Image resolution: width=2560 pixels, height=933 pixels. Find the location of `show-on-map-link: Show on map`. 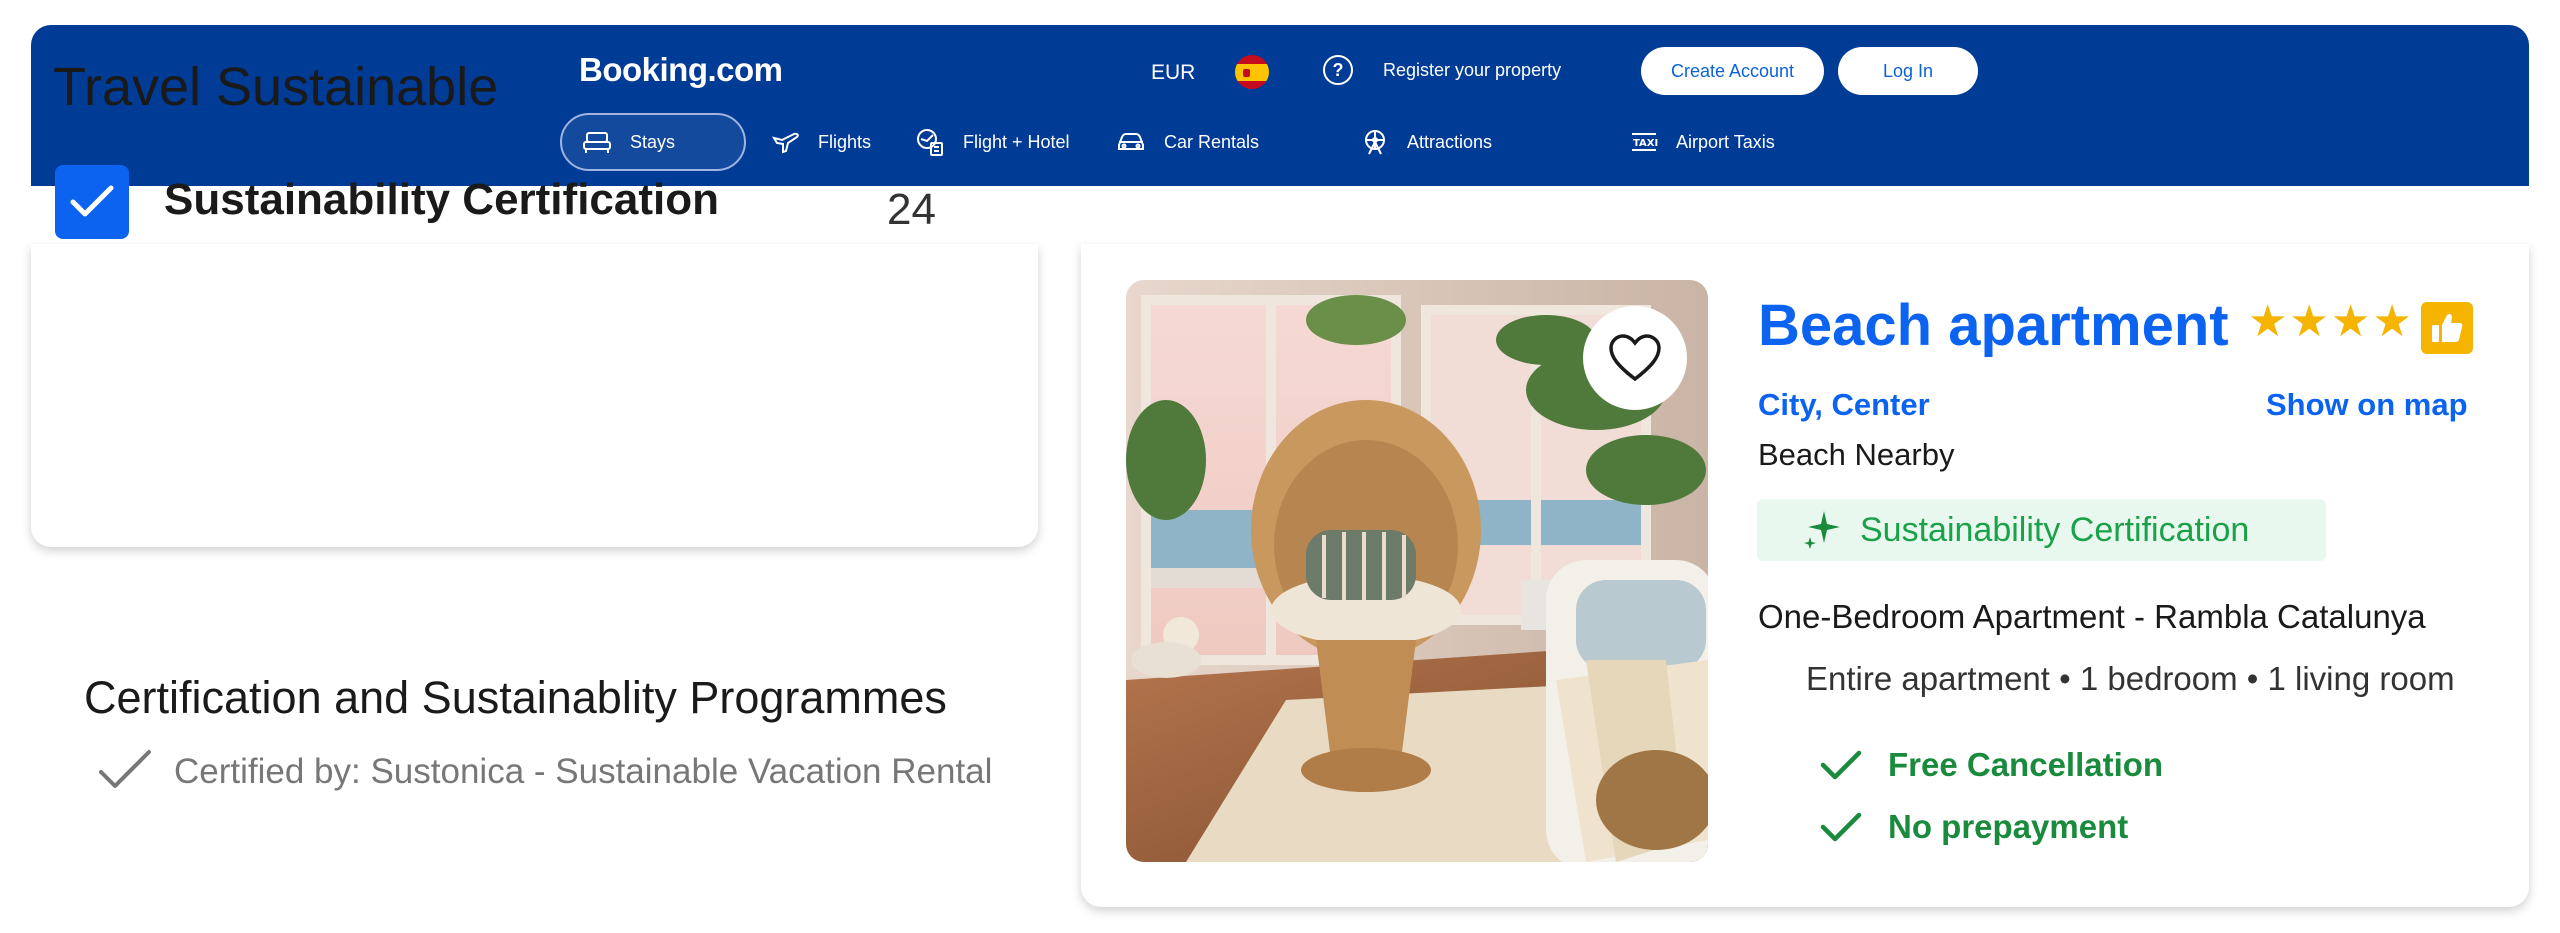

show-on-map-link: Show on map is located at coordinates (2367, 405).